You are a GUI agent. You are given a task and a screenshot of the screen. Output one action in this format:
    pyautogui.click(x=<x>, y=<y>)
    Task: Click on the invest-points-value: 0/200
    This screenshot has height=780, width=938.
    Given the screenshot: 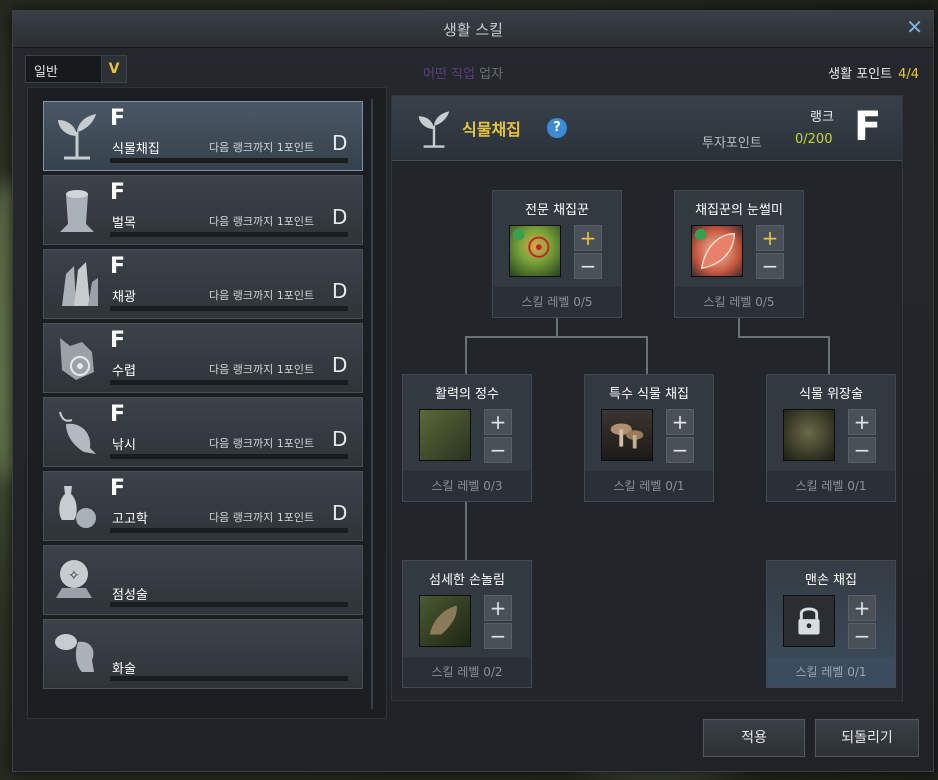 What is the action you would take?
    pyautogui.click(x=814, y=139)
    